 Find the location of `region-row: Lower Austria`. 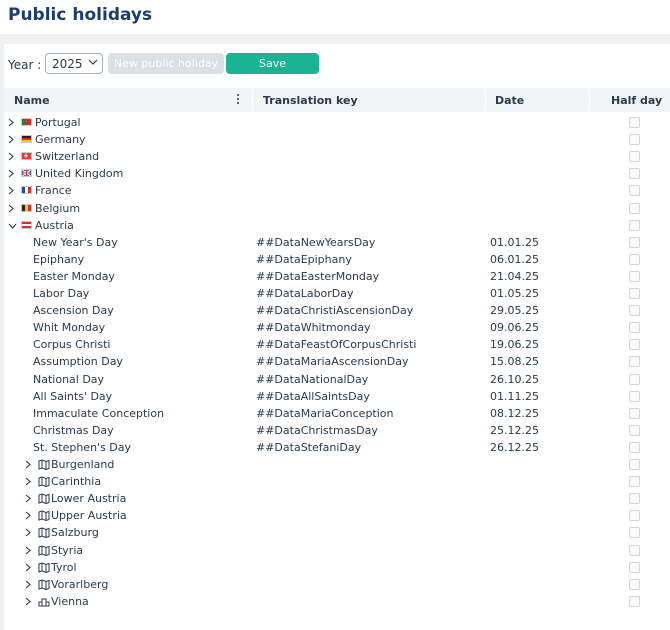

region-row: Lower Austria is located at coordinates (337, 498).